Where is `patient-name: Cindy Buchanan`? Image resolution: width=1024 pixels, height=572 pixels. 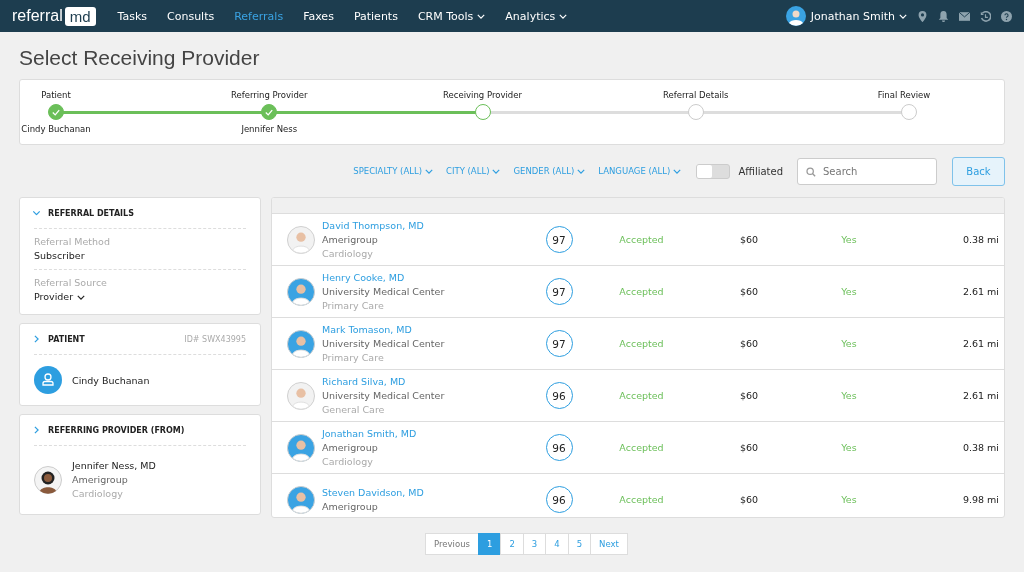
patient-name: Cindy Buchanan is located at coordinates (111, 380).